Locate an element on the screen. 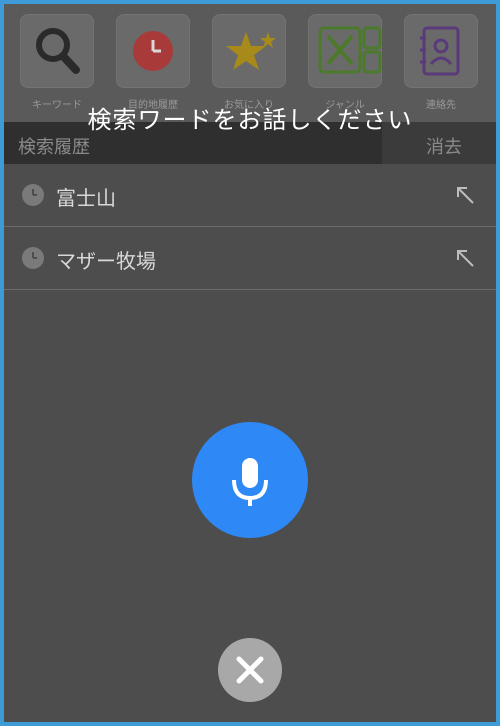  history-title: 検索履歴 is located at coordinates (54, 147).